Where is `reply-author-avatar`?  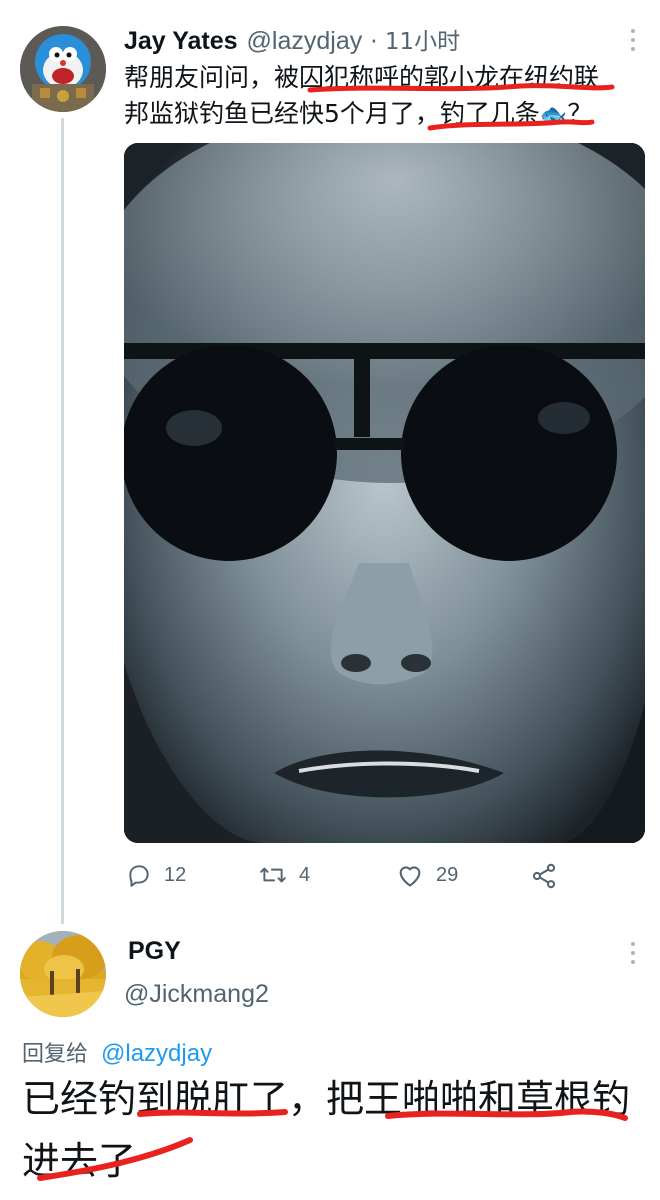
reply-author-avatar is located at coordinates (63, 974).